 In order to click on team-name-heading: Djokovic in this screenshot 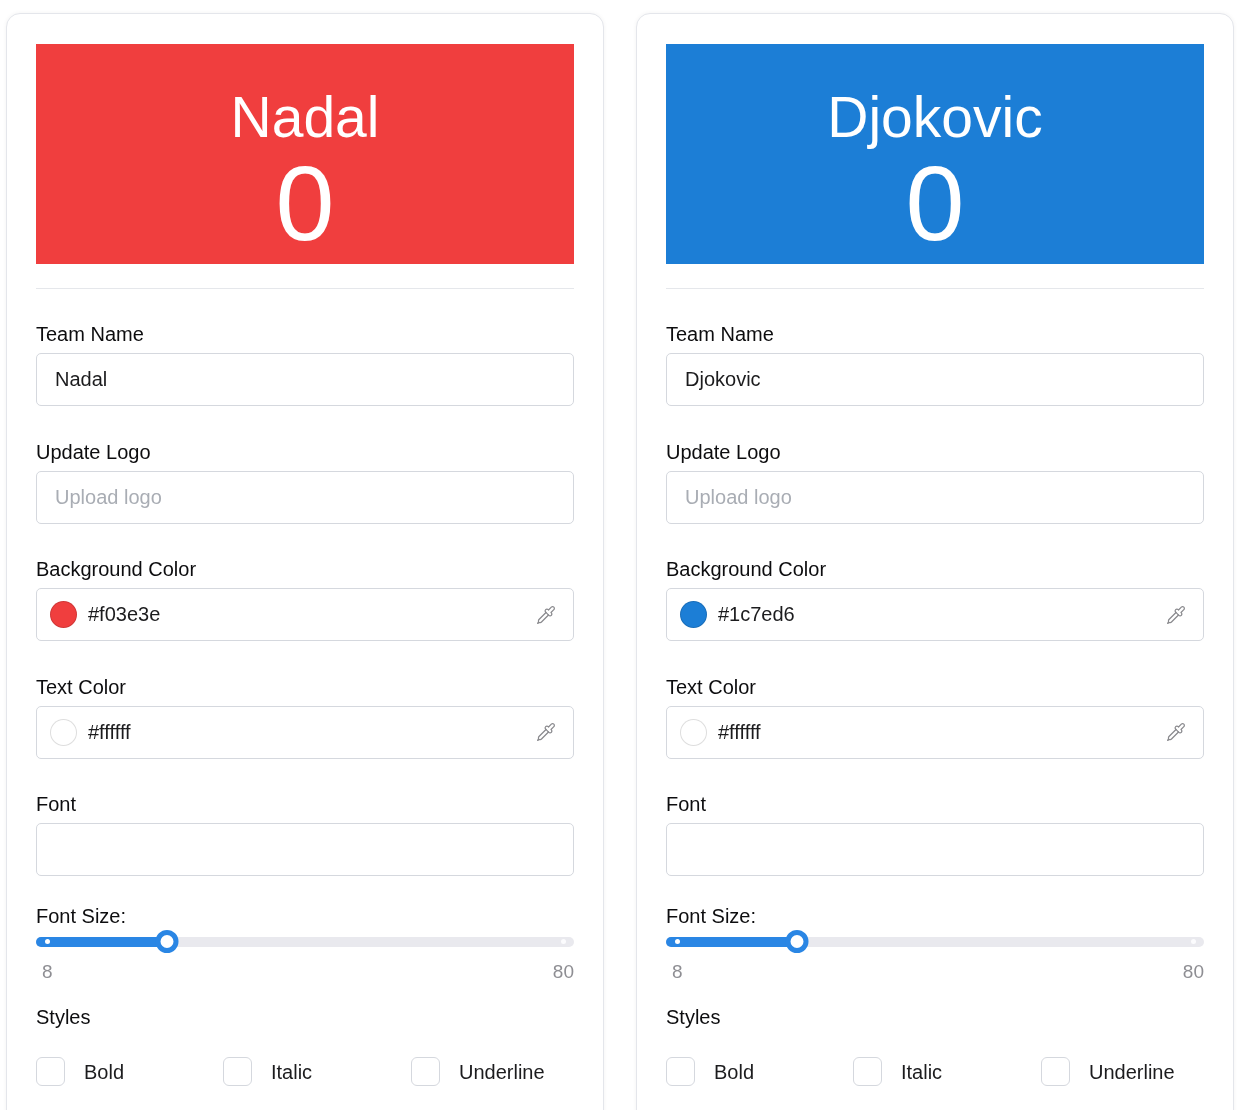, I will do `click(935, 117)`.